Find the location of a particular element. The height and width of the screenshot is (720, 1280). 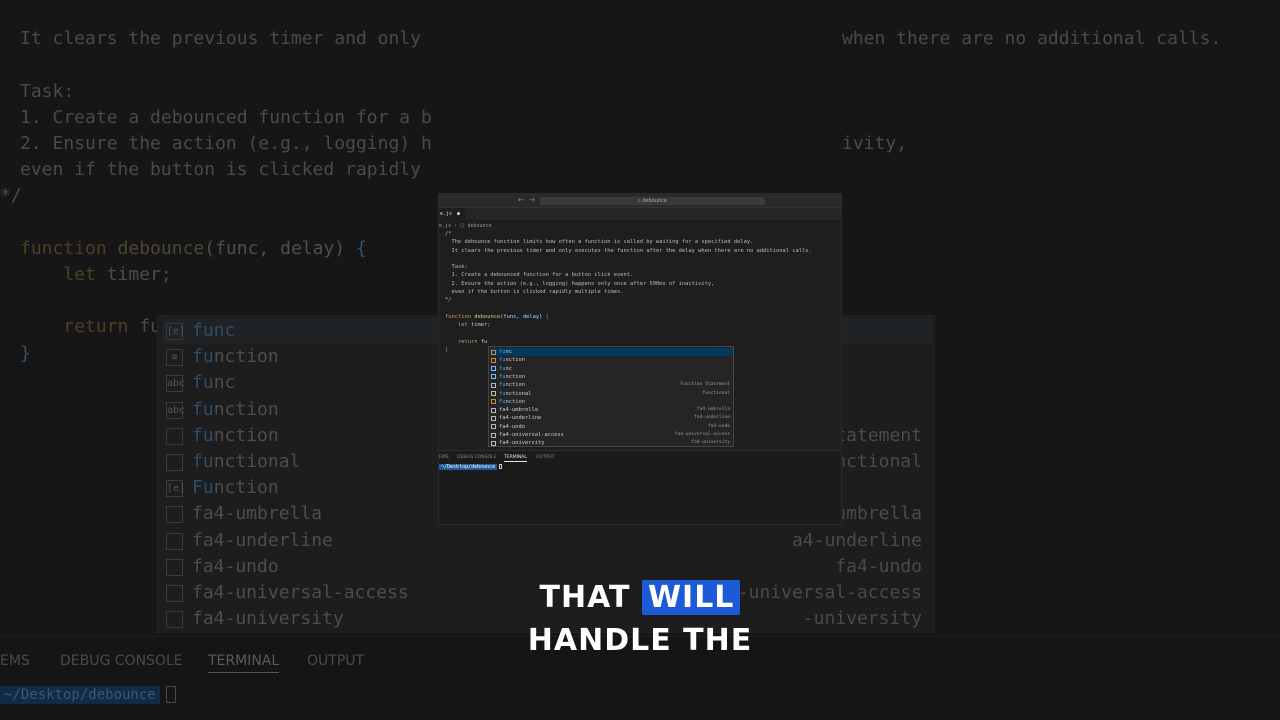

suggestion-label: fa4-umbrella is located at coordinates (518, 410).